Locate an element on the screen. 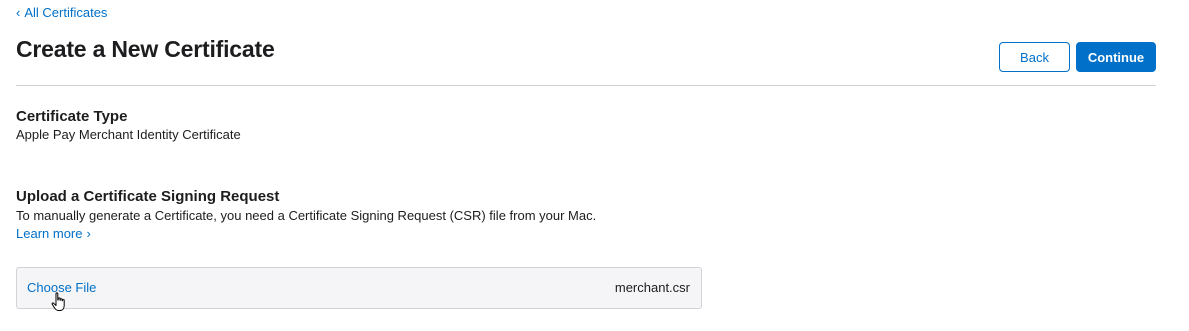 The image size is (1189, 331). file-upload-field: Choose File merchant.csr is located at coordinates (359, 288).